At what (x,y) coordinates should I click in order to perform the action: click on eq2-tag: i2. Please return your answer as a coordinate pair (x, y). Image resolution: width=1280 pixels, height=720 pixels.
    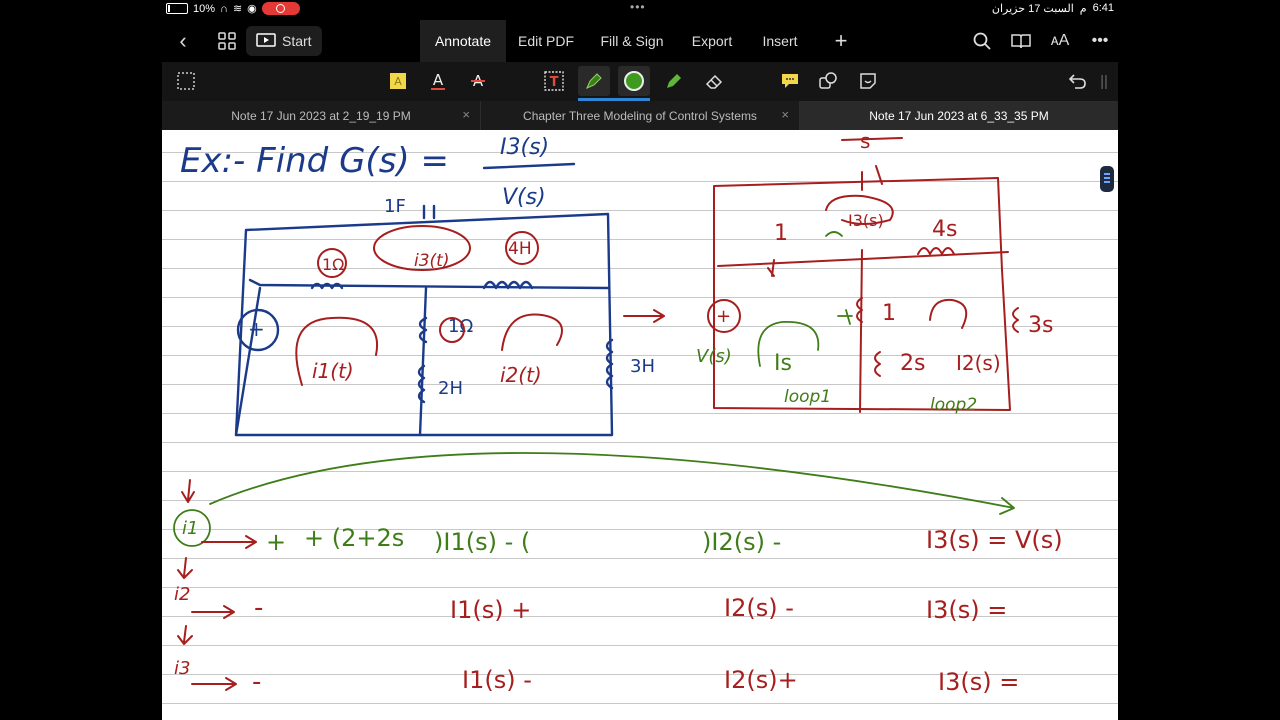
    Looking at the image, I should click on (182, 594).